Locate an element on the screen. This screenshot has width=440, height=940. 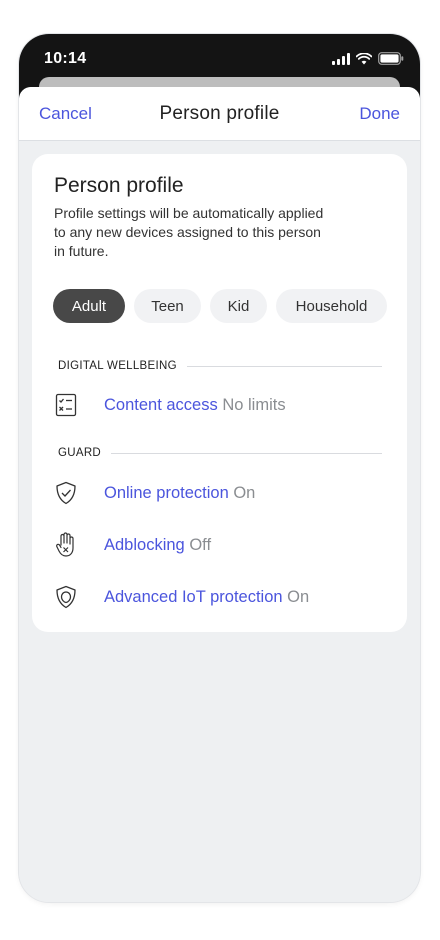
card-title: Person profile is located at coordinates (119, 185).